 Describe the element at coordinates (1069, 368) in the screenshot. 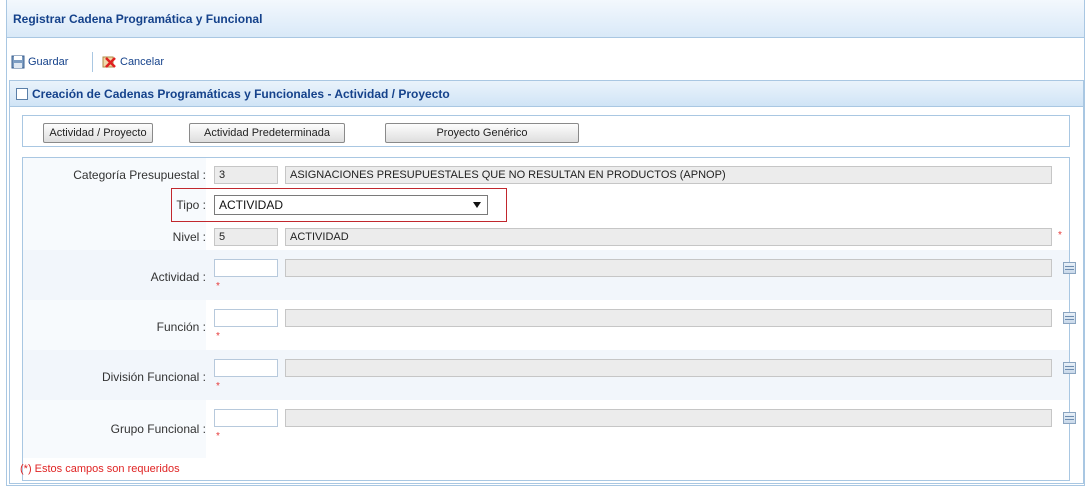

I see `division-lookup-icon` at that location.